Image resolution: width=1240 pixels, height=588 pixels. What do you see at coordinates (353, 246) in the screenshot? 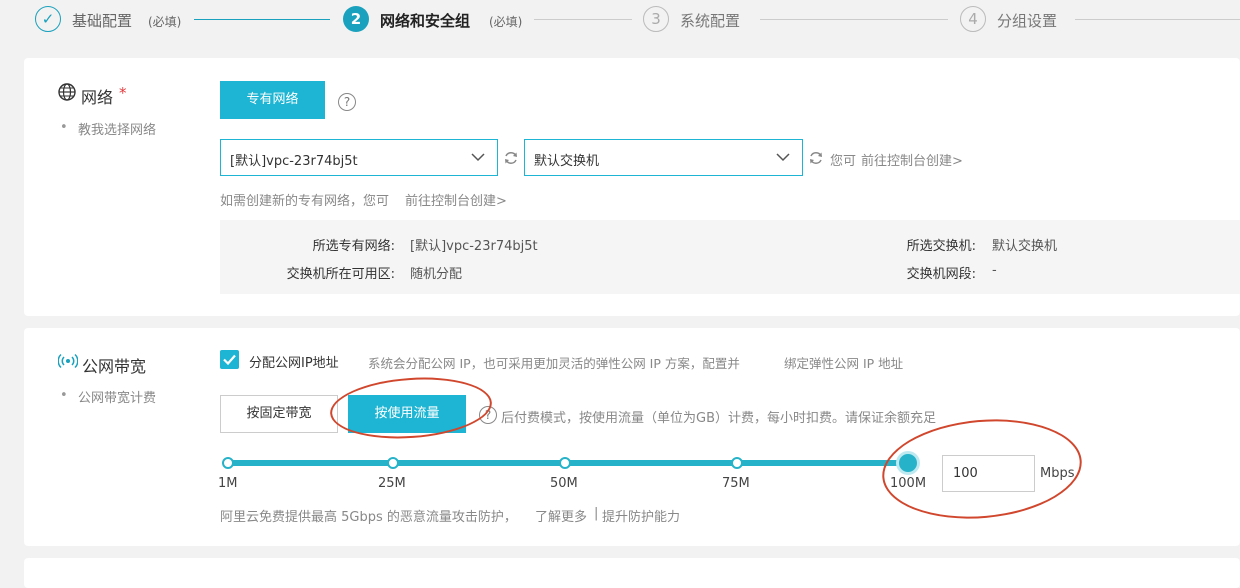
I see `selected-vpc-label: 所选专有网络:` at bounding box center [353, 246].